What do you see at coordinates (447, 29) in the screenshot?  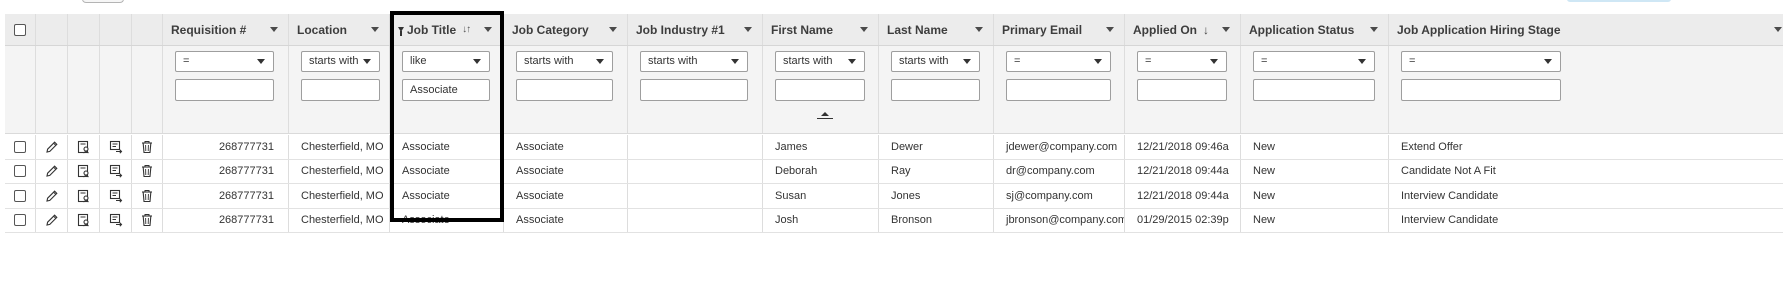 I see `header-title: Job Title ↓↑` at bounding box center [447, 29].